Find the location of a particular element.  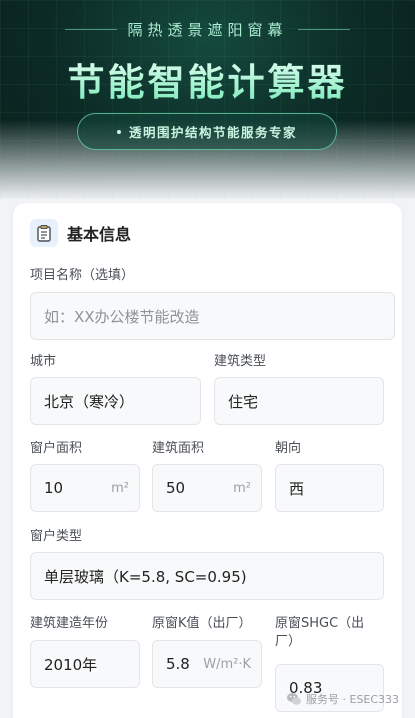

clipboard-icon is located at coordinates (44, 233).